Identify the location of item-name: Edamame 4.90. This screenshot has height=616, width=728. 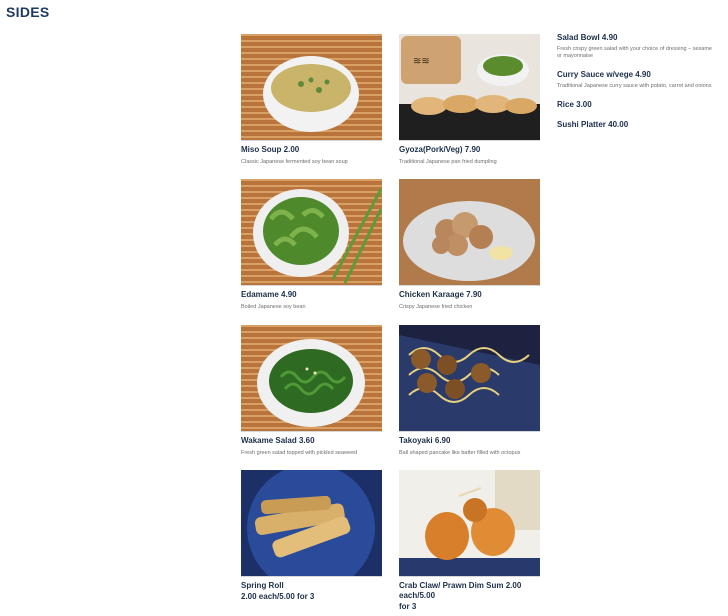
(269, 294).